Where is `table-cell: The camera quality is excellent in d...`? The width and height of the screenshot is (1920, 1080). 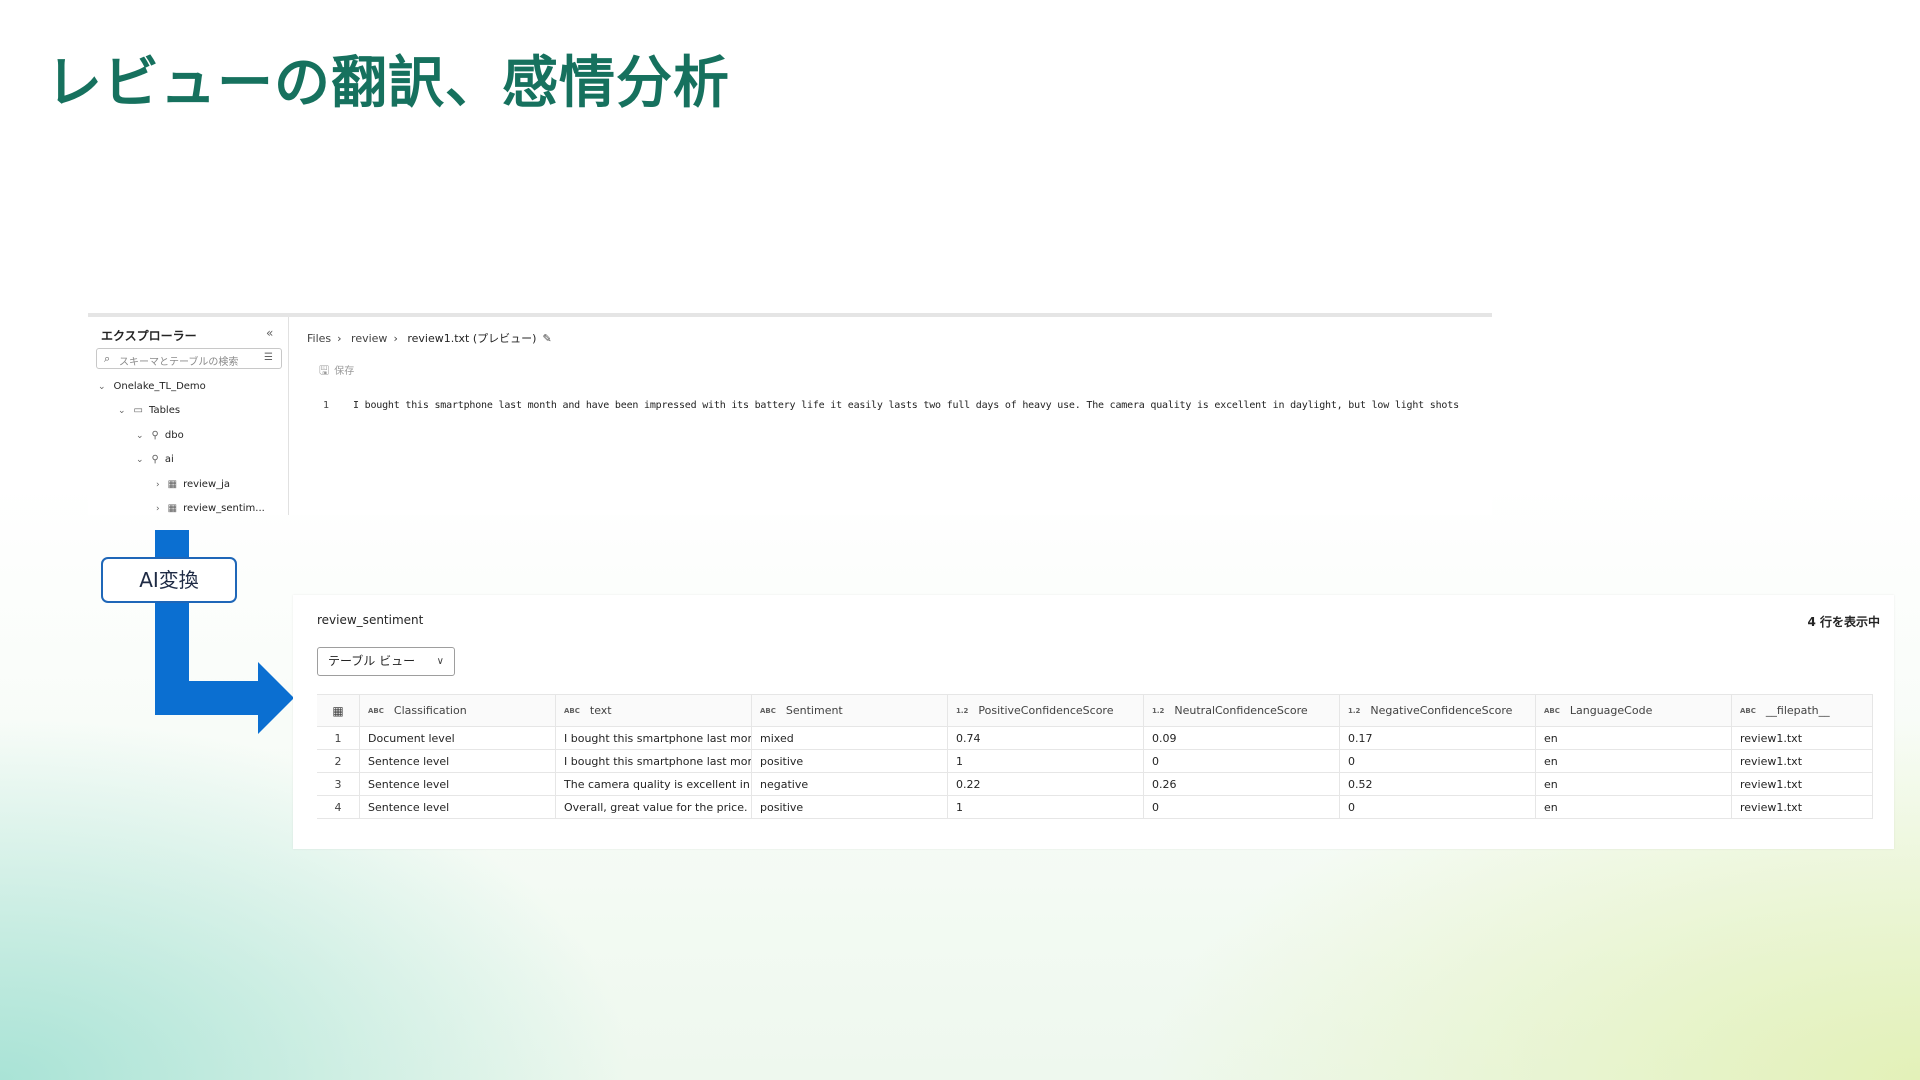
table-cell: The camera quality is excellent in d... is located at coordinates (654, 784).